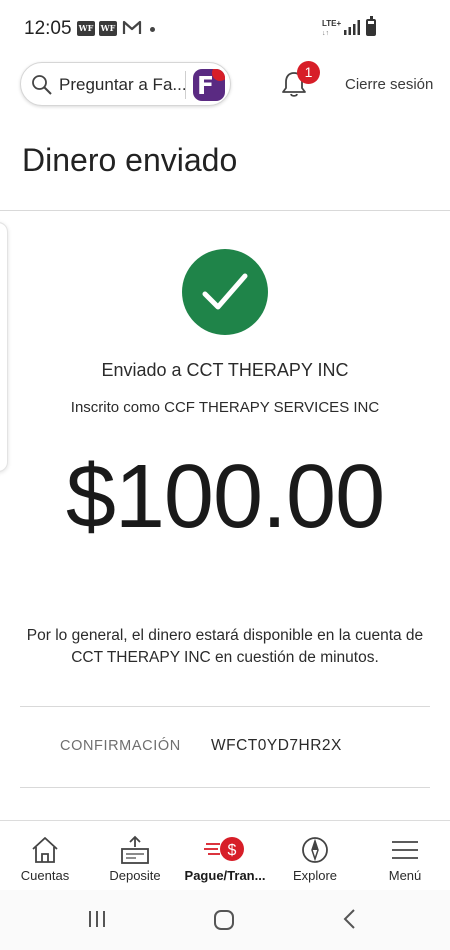 Image resolution: width=450 pixels, height=950 pixels. What do you see at coordinates (405, 850) in the screenshot?
I see `menu-icon` at bounding box center [405, 850].